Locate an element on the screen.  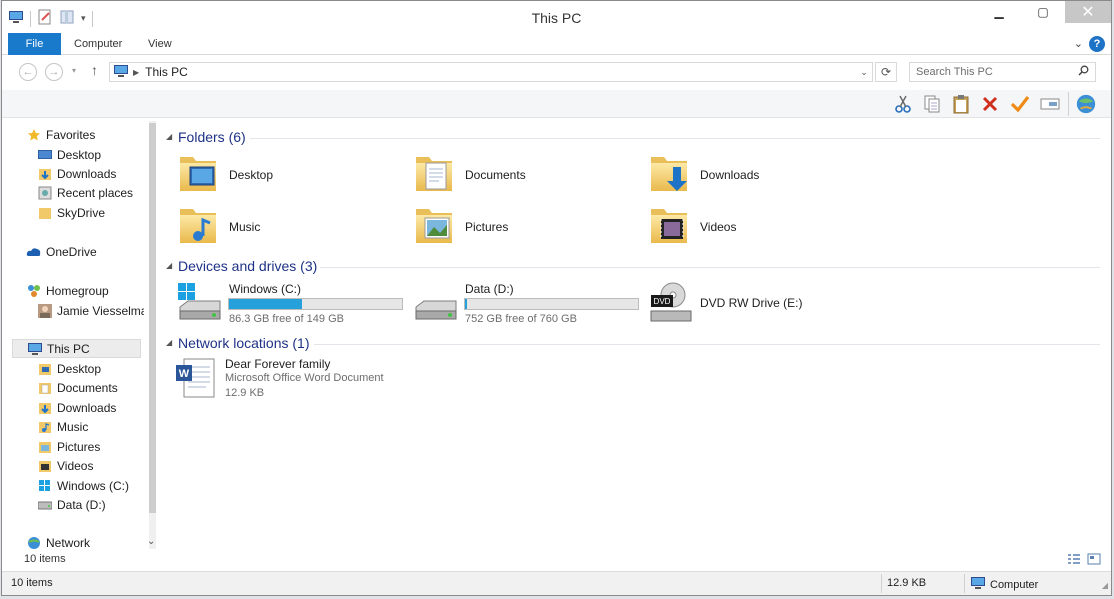
forward-button: → is located at coordinates (54, 72).